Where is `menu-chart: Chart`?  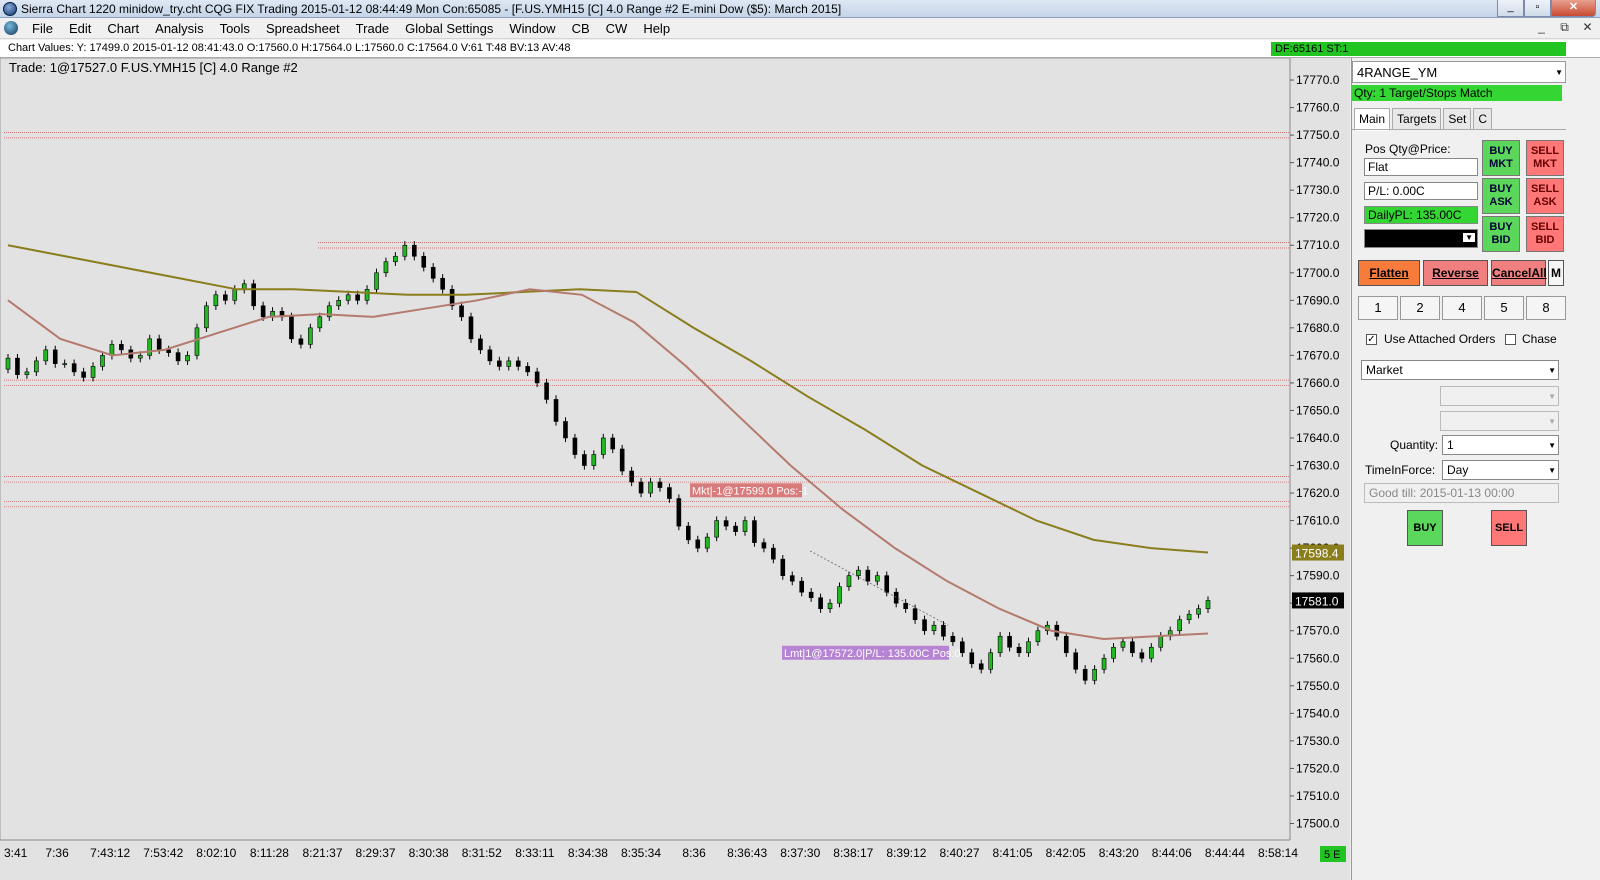
menu-chart: Chart is located at coordinates (123, 28).